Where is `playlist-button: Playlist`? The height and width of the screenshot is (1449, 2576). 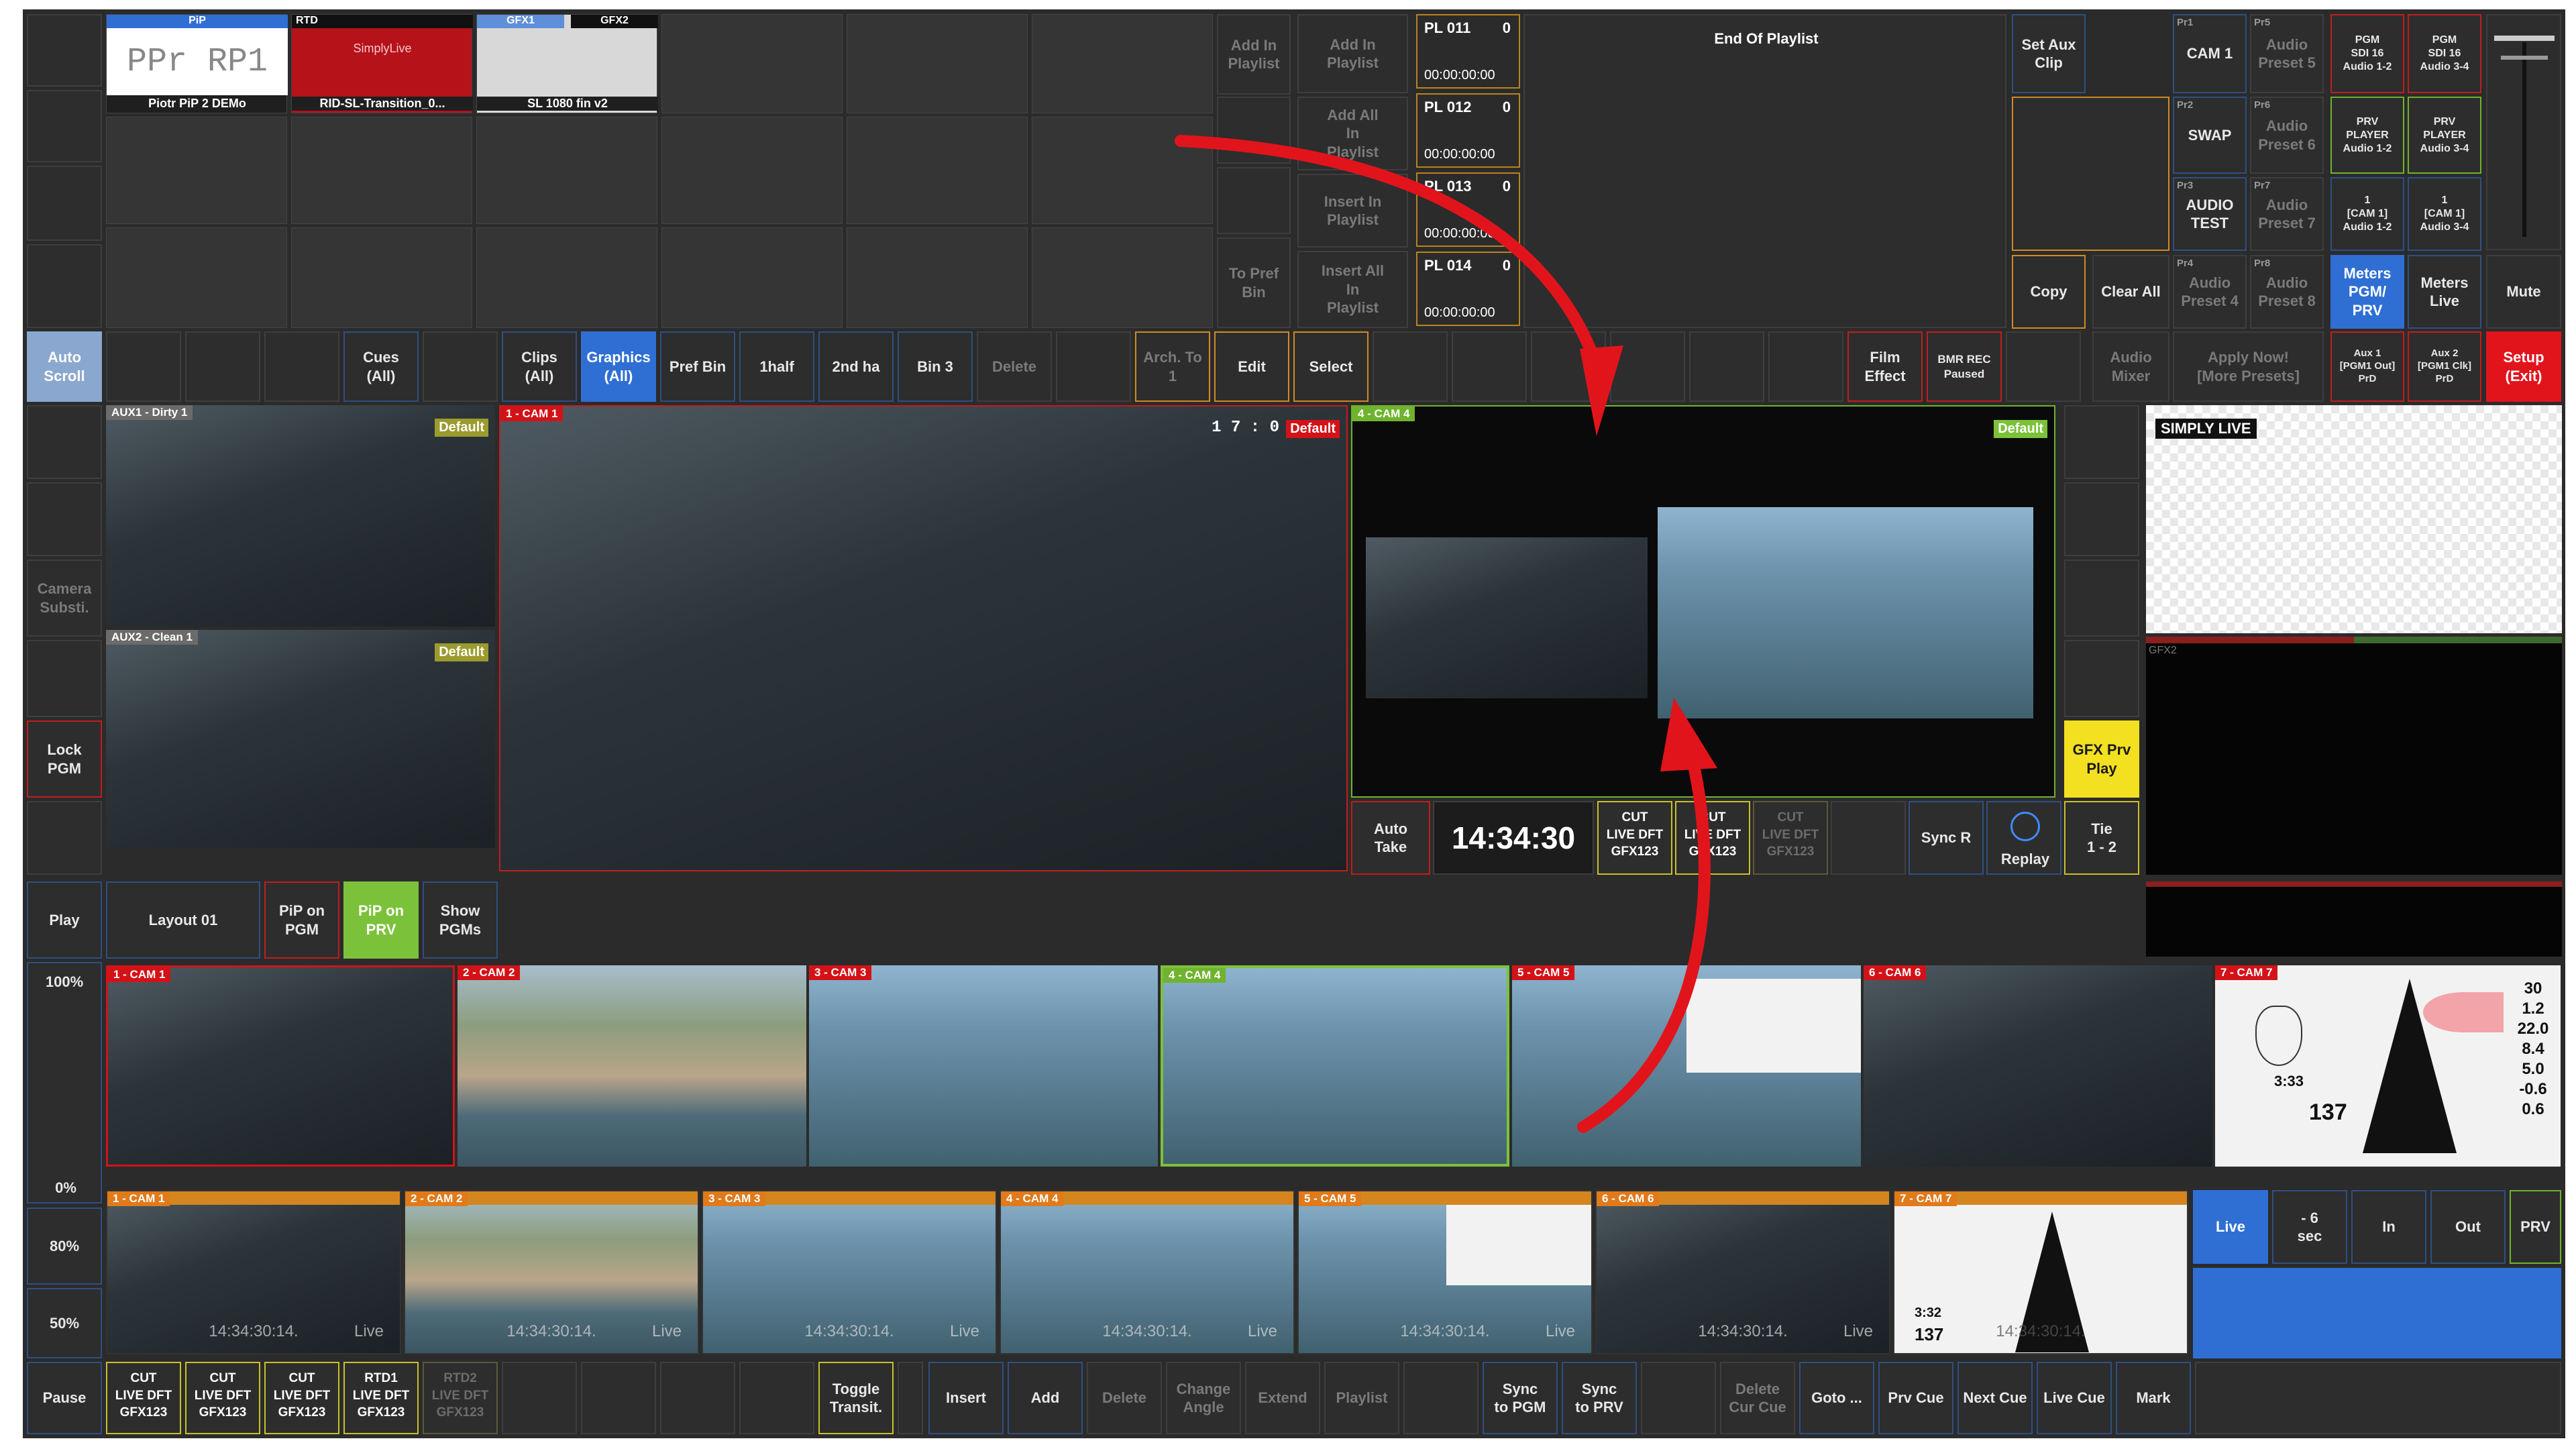
playlist-button: Playlist is located at coordinates (1361, 1398).